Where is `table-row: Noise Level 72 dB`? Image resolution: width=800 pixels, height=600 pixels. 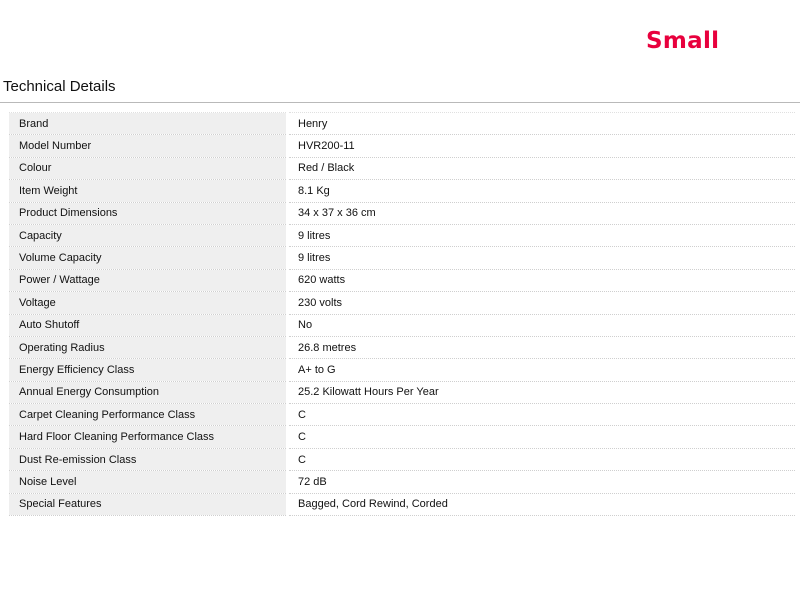 table-row: Noise Level 72 dB is located at coordinates (402, 482).